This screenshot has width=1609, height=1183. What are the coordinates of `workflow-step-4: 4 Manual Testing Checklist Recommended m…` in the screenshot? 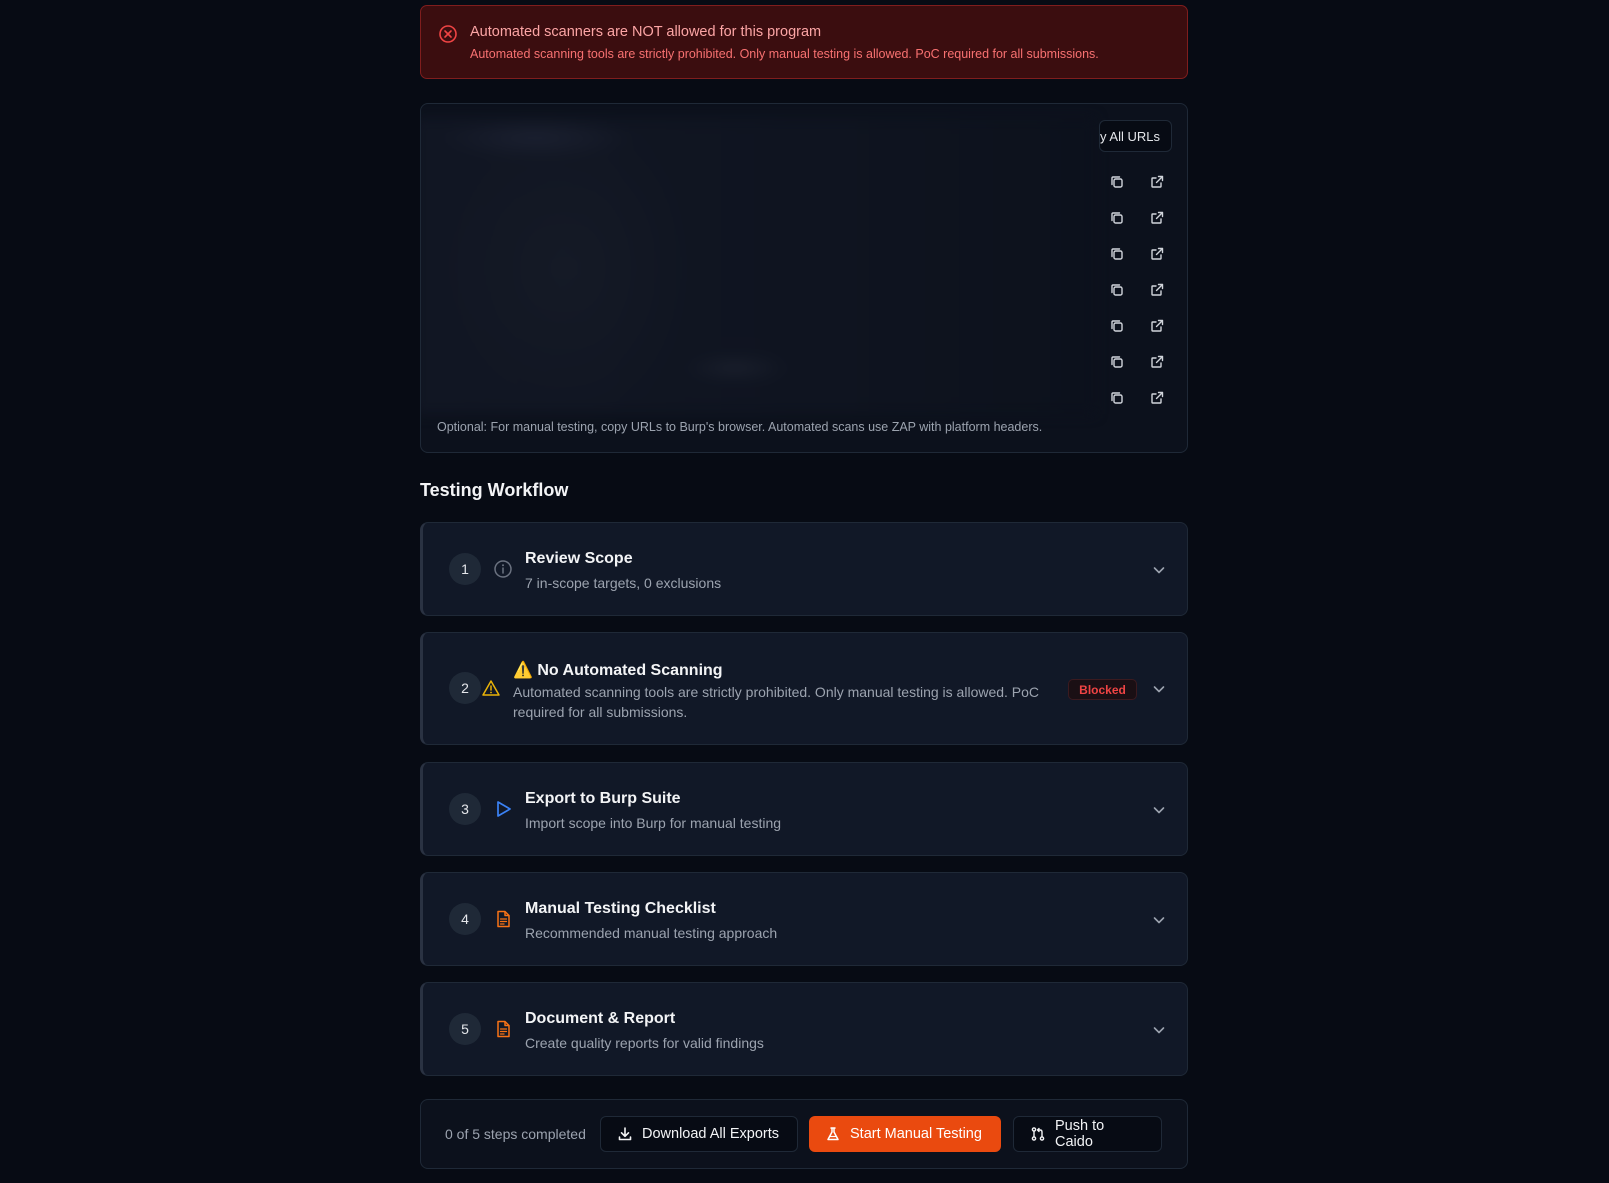 It's located at (804, 919).